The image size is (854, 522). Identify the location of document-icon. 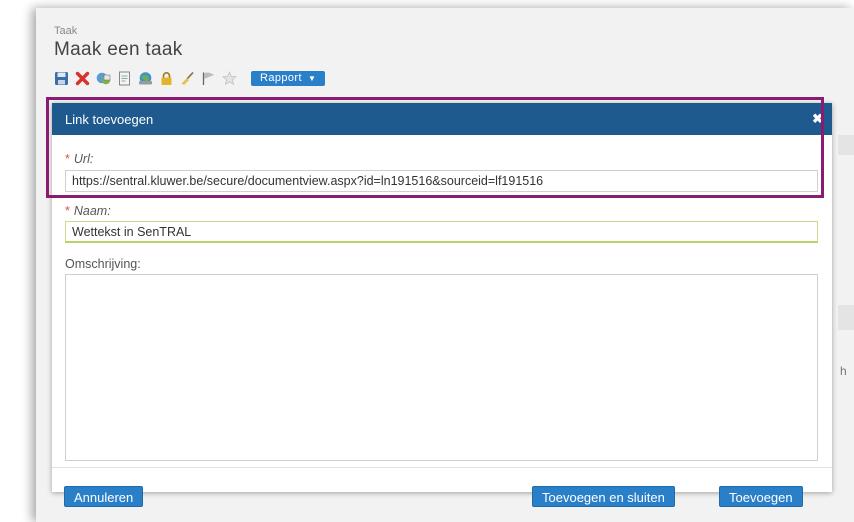
(124, 78).